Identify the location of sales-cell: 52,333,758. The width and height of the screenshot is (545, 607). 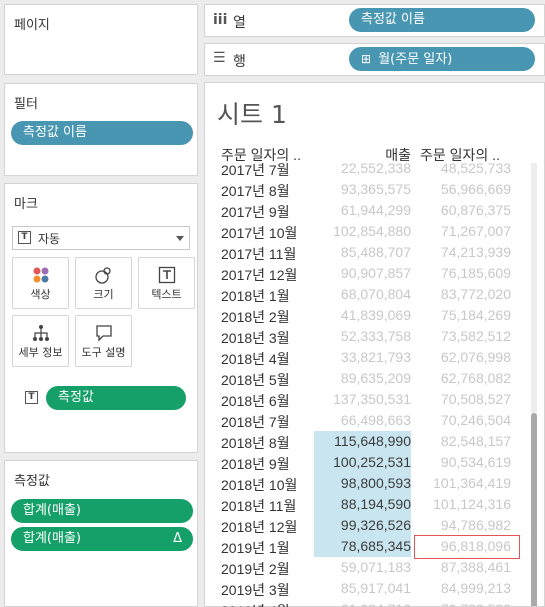
(362, 336).